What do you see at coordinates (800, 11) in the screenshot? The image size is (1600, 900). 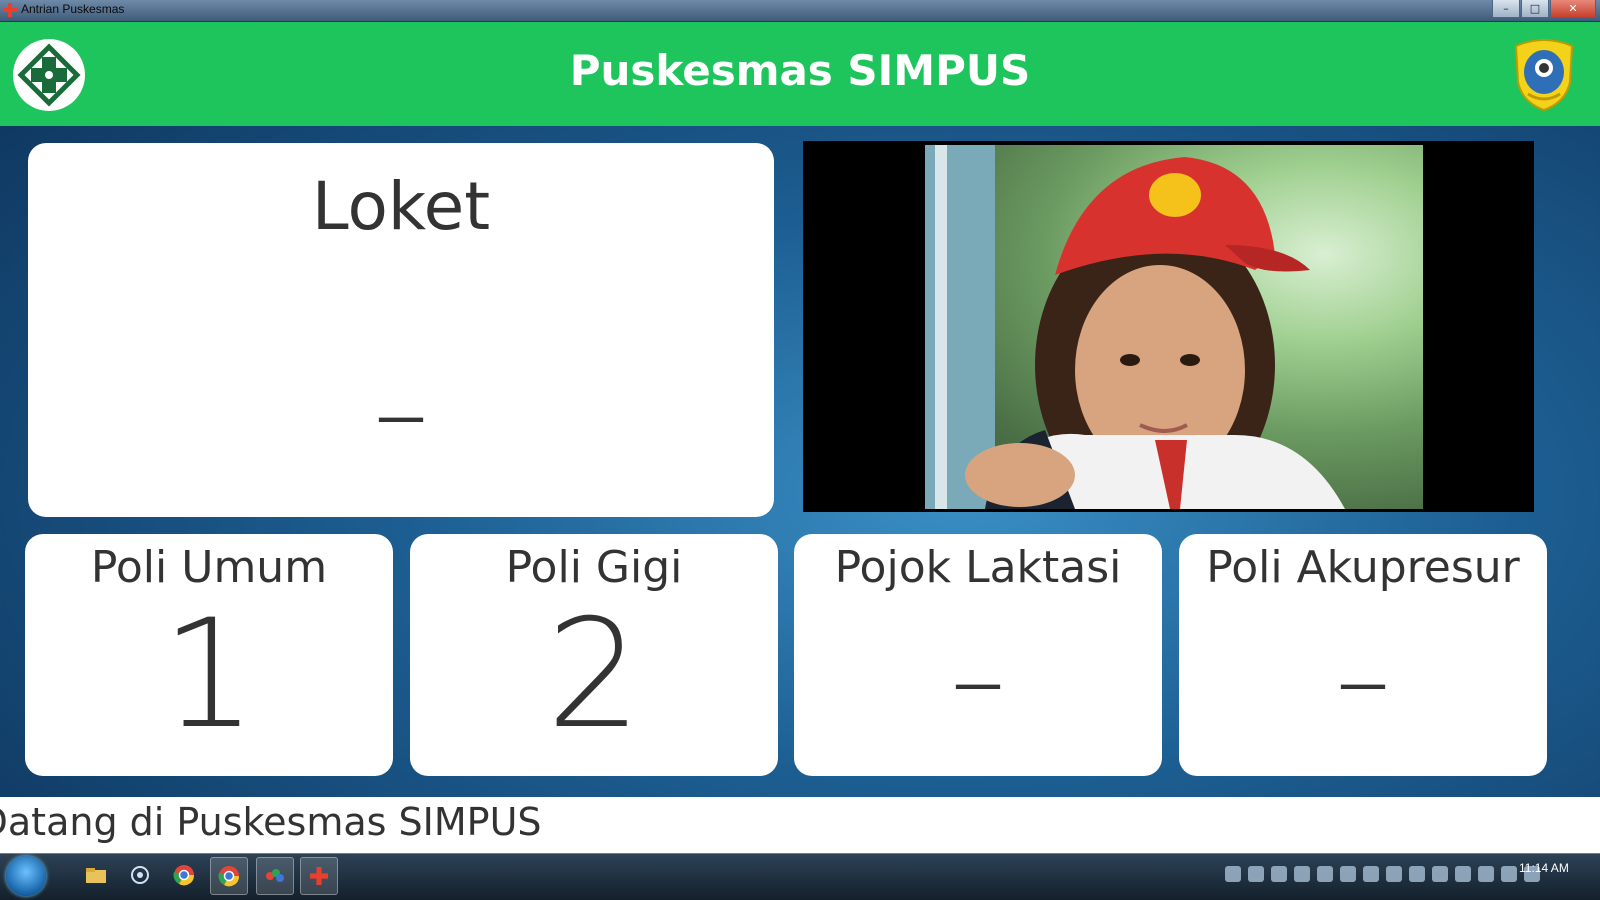 I see `window-title-bar: Antrian Puskesmas – □ ✕` at bounding box center [800, 11].